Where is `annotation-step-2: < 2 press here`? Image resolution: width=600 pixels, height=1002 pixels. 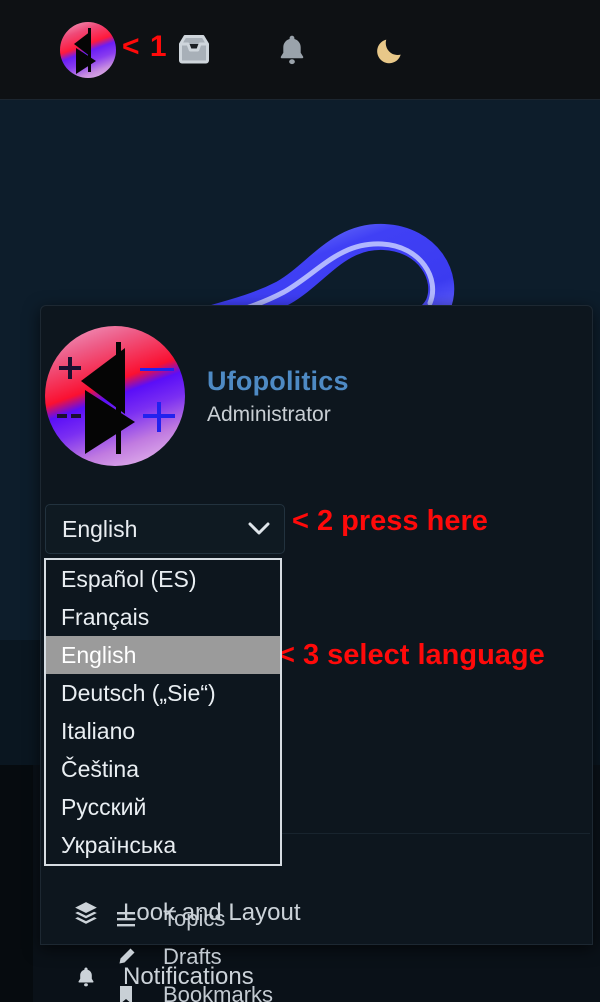 annotation-step-2: < 2 press here is located at coordinates (390, 521).